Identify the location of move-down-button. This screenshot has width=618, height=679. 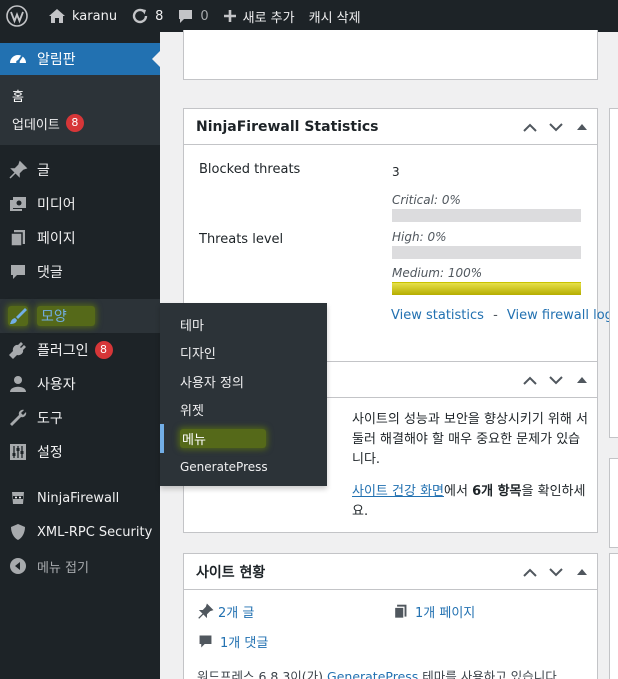
(556, 127).